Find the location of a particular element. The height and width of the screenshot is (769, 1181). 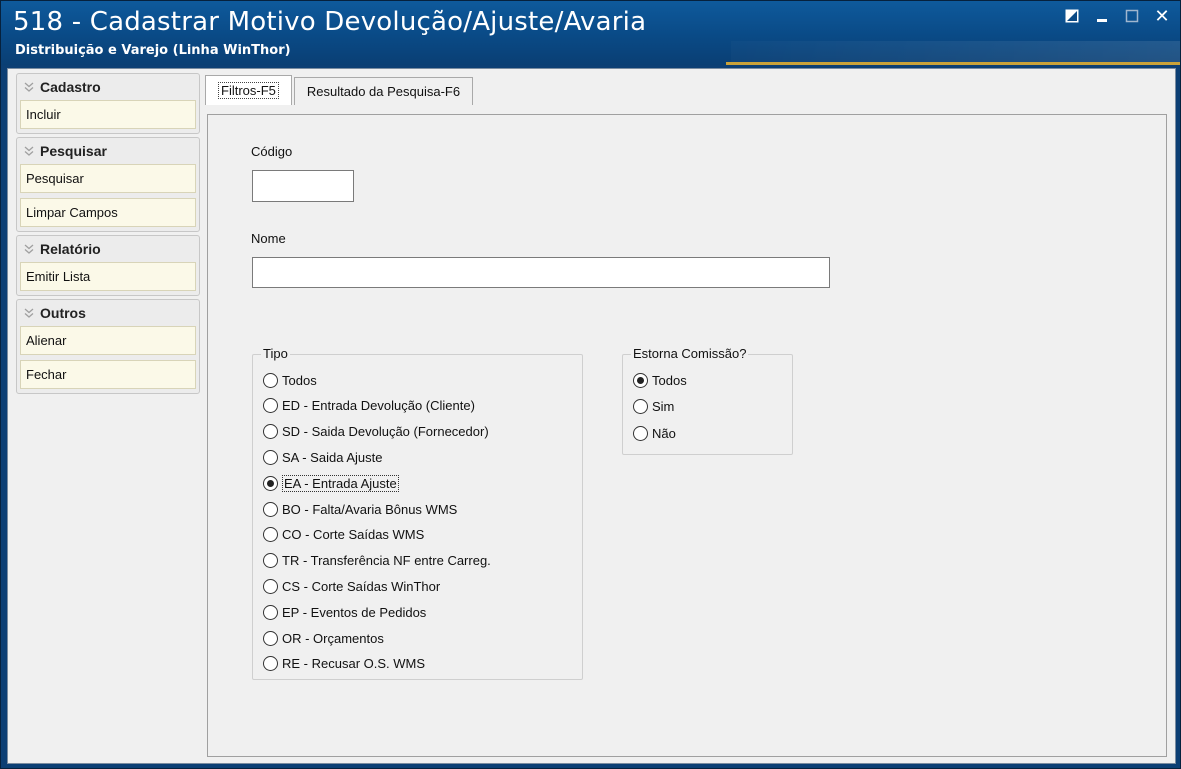

sidebar-item-incluir: Incluir is located at coordinates (108, 114).